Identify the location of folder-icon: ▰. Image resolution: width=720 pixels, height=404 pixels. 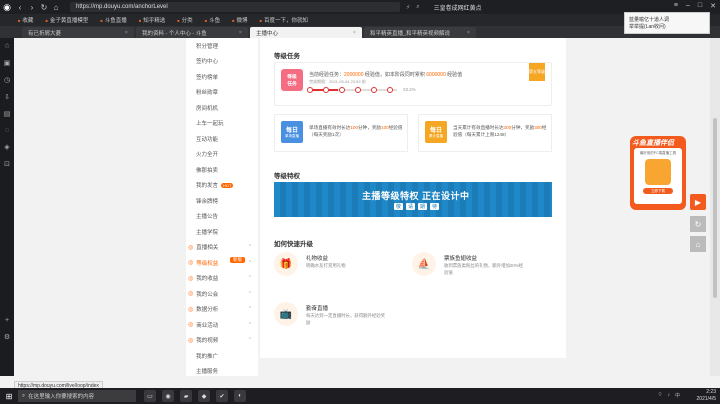
(186, 396).